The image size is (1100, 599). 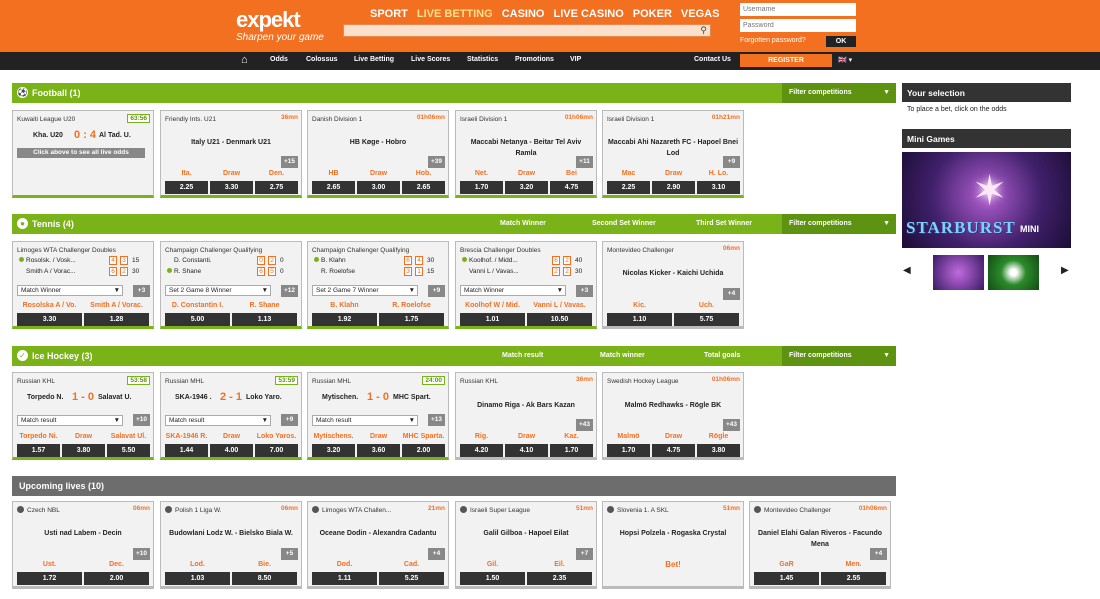 What do you see at coordinates (411, 319) in the screenshot?
I see `odds-button: 1.75` at bounding box center [411, 319].